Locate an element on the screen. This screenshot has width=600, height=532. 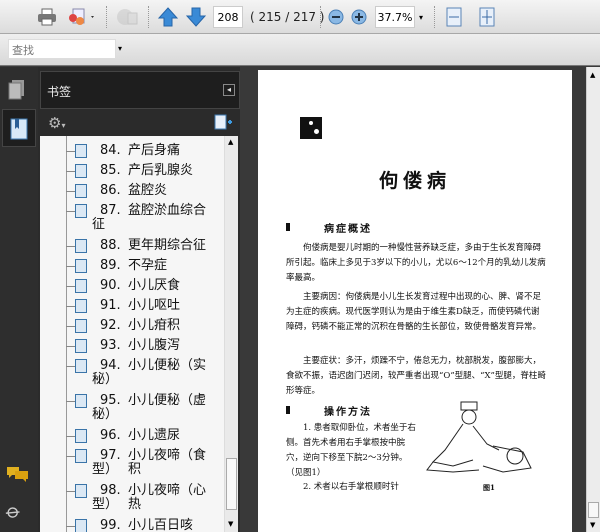
section-heading: 病症概述 is located at coordinates (348, 229).